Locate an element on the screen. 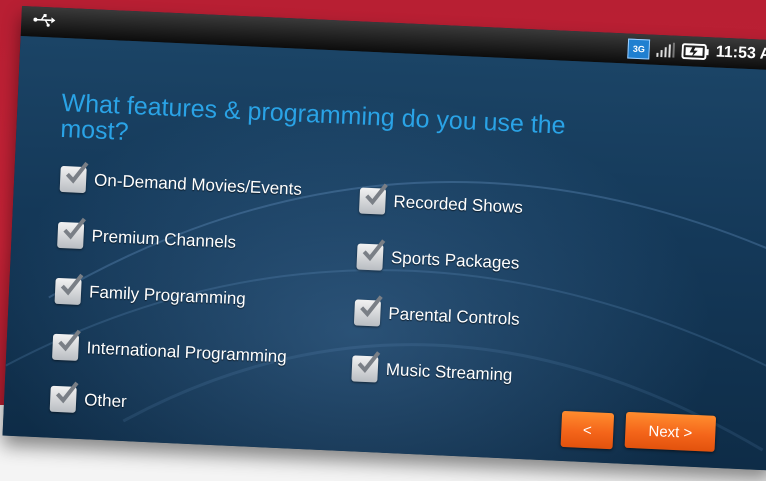 The image size is (766, 481). clock: 11:53 AM is located at coordinates (740, 53).